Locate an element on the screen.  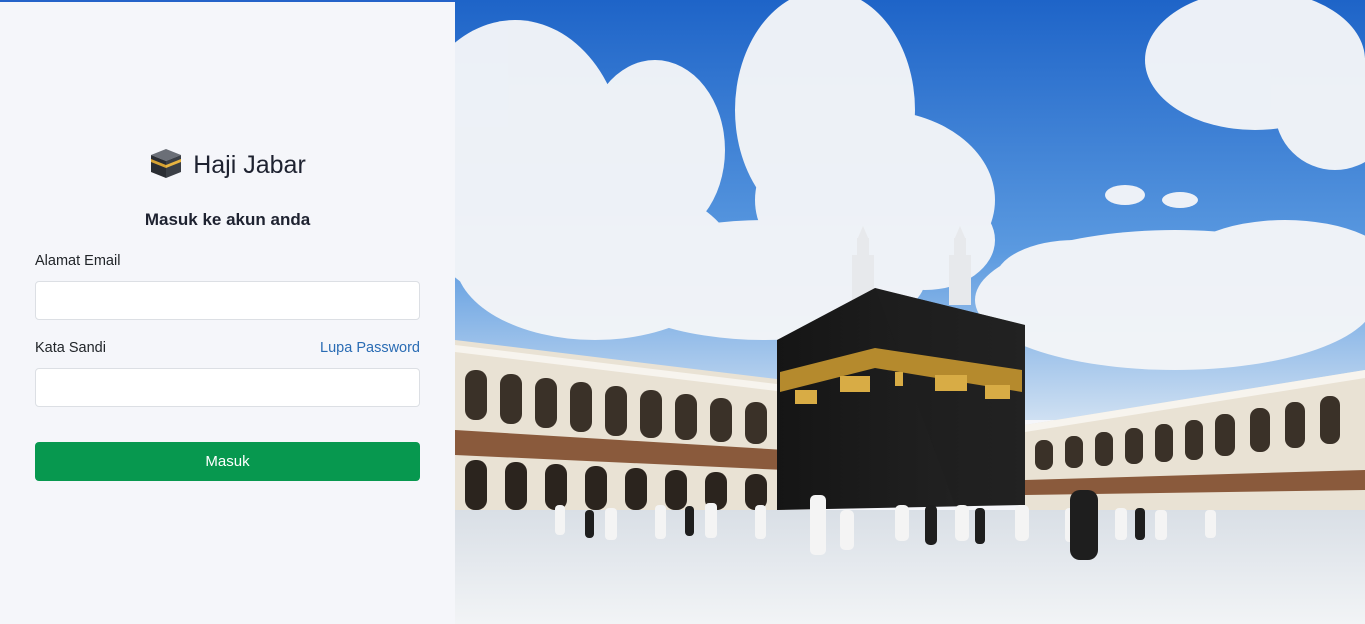
kaaba-icon is located at coordinates (166, 165).